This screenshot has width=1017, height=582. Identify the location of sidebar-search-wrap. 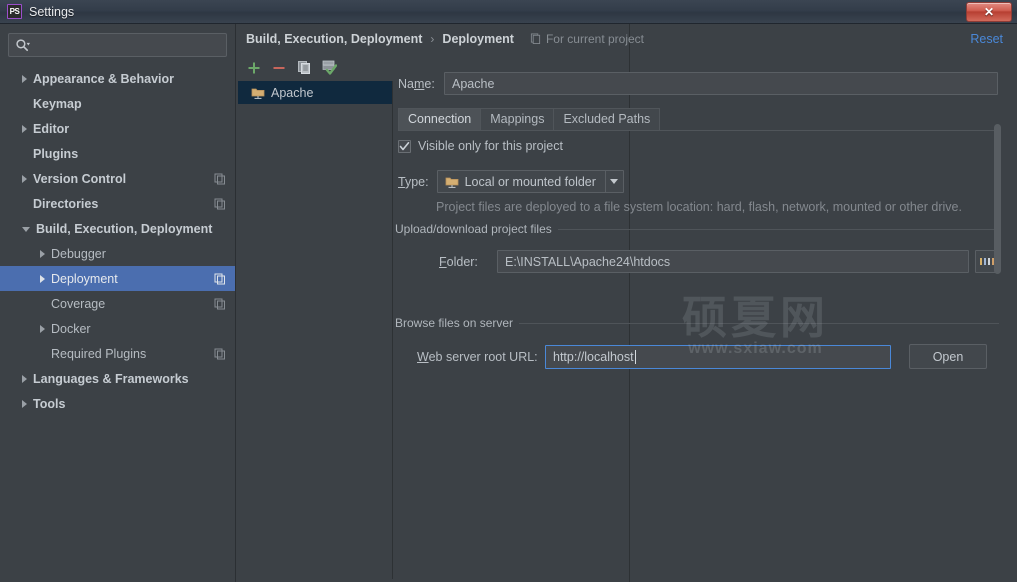
(117, 40).